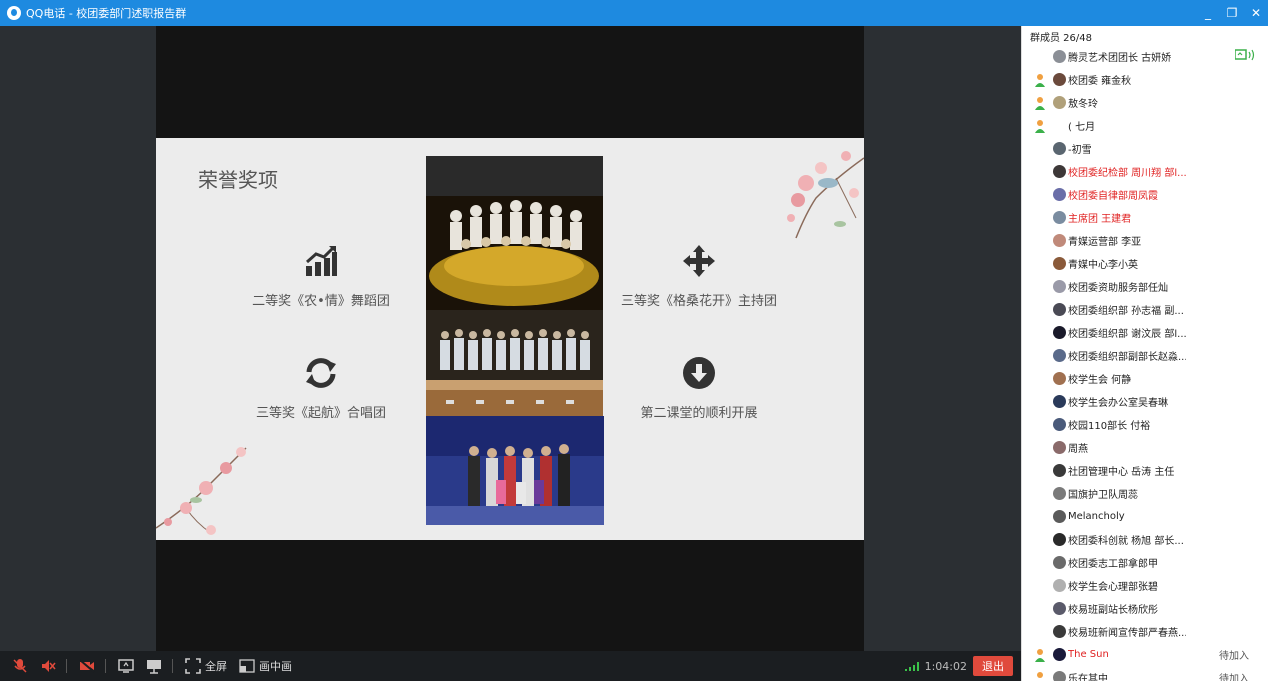  I want to click on member-name: 腾灵艺术团团长 古妍娇, so click(1120, 58).